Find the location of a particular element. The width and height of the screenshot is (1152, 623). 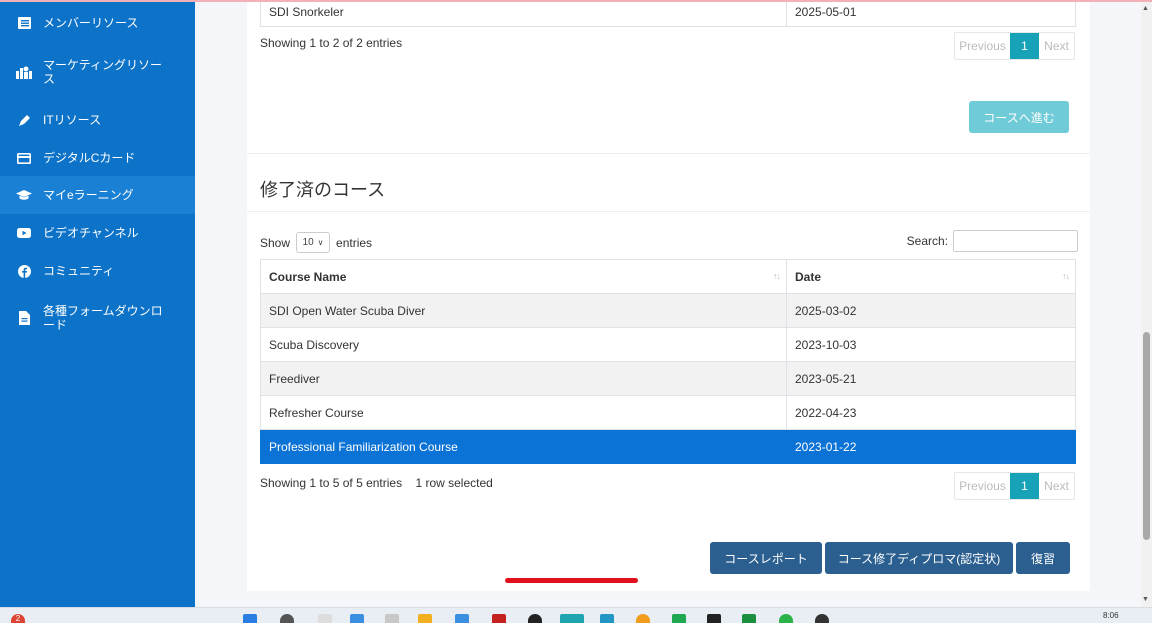

table-row: Refresher Course 2022-04-23 is located at coordinates (668, 412).